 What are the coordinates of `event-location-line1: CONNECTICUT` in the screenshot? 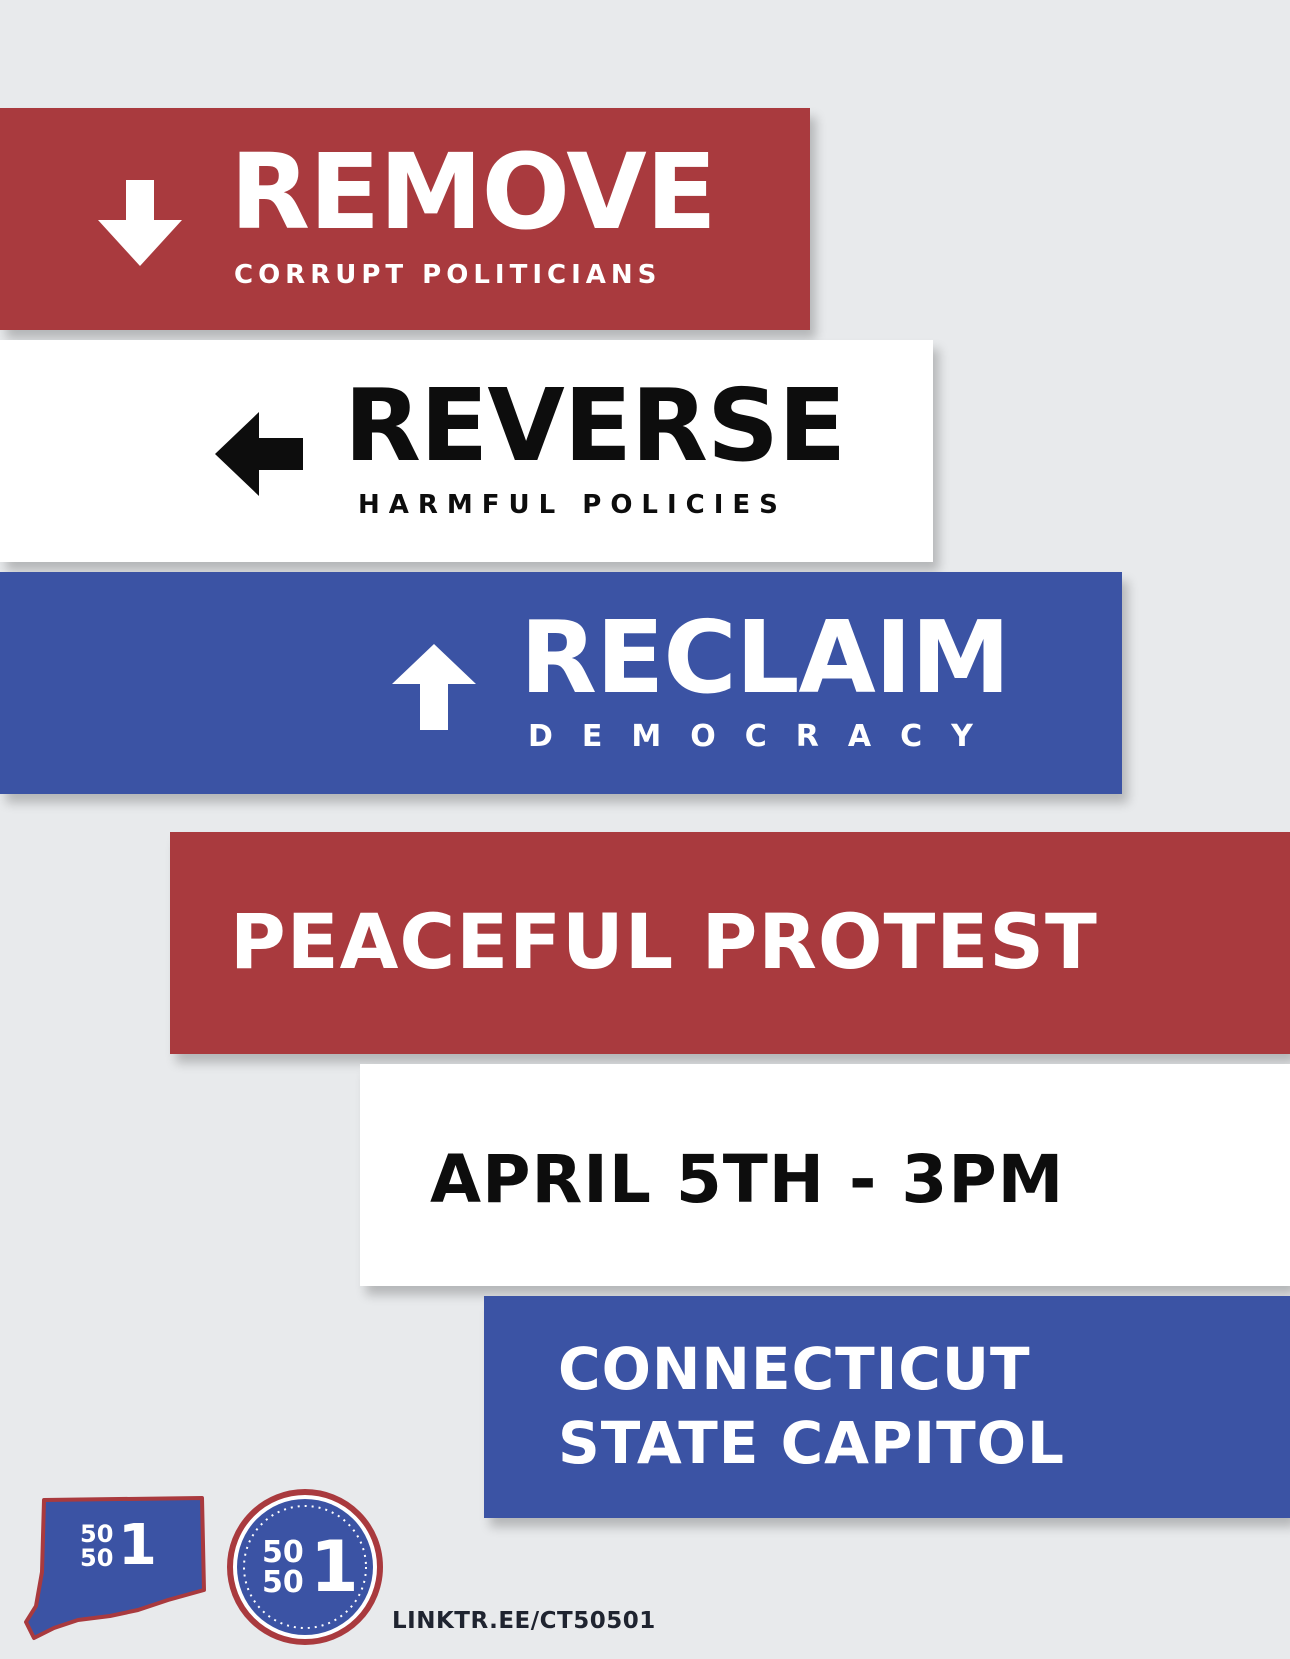 It's located at (794, 1369).